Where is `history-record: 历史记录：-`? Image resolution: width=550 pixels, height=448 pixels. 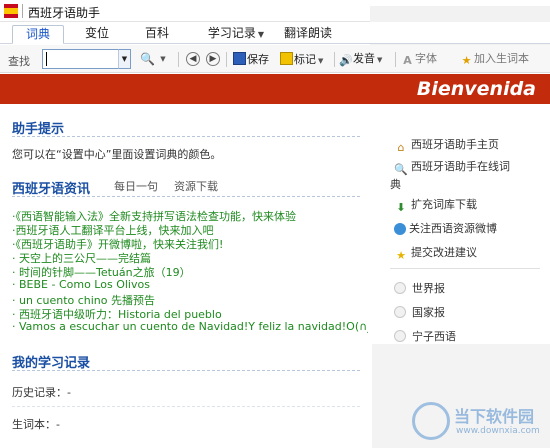
history-record: 历史记录：- is located at coordinates (41, 392).